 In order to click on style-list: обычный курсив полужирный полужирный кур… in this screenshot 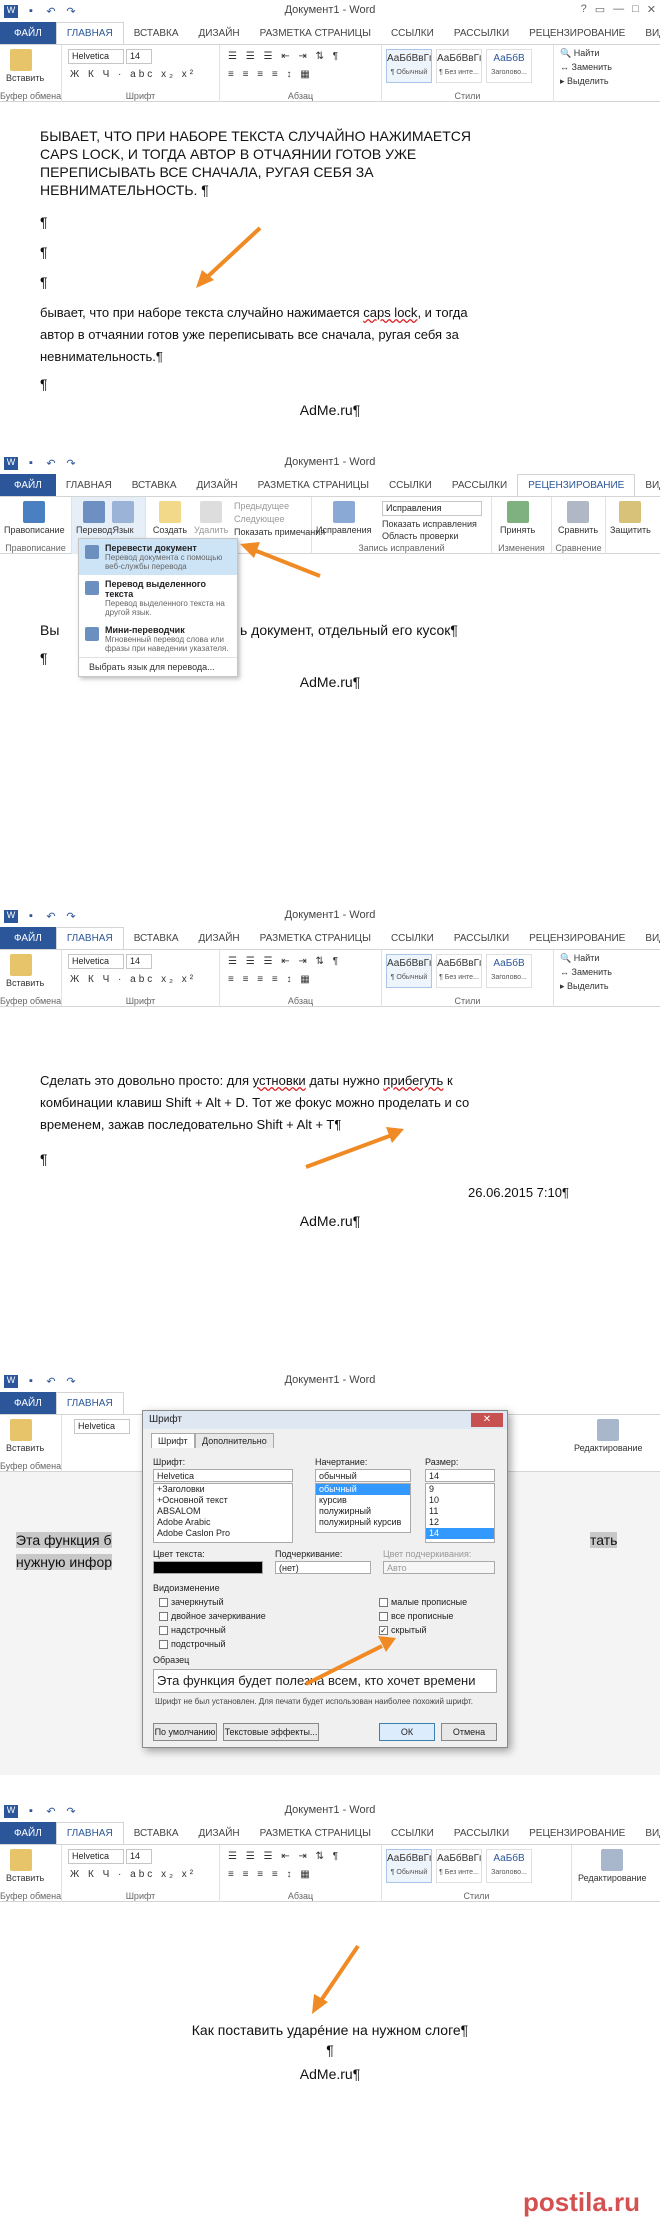, I will do `click(363, 1508)`.